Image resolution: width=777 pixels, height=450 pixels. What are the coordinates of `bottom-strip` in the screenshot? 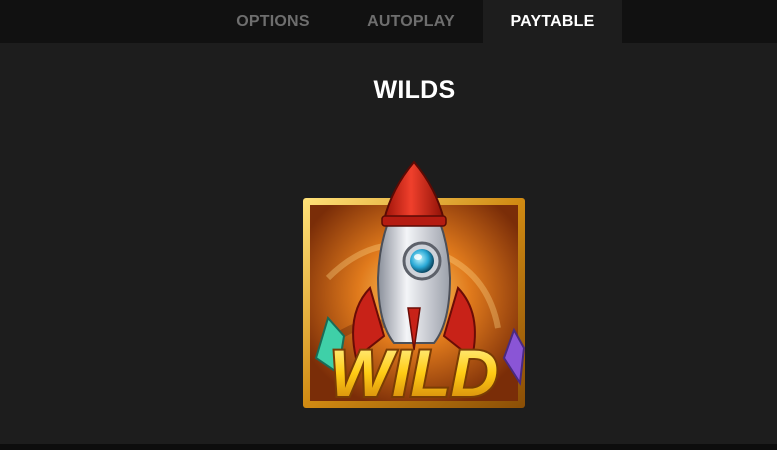 It's located at (388, 447).